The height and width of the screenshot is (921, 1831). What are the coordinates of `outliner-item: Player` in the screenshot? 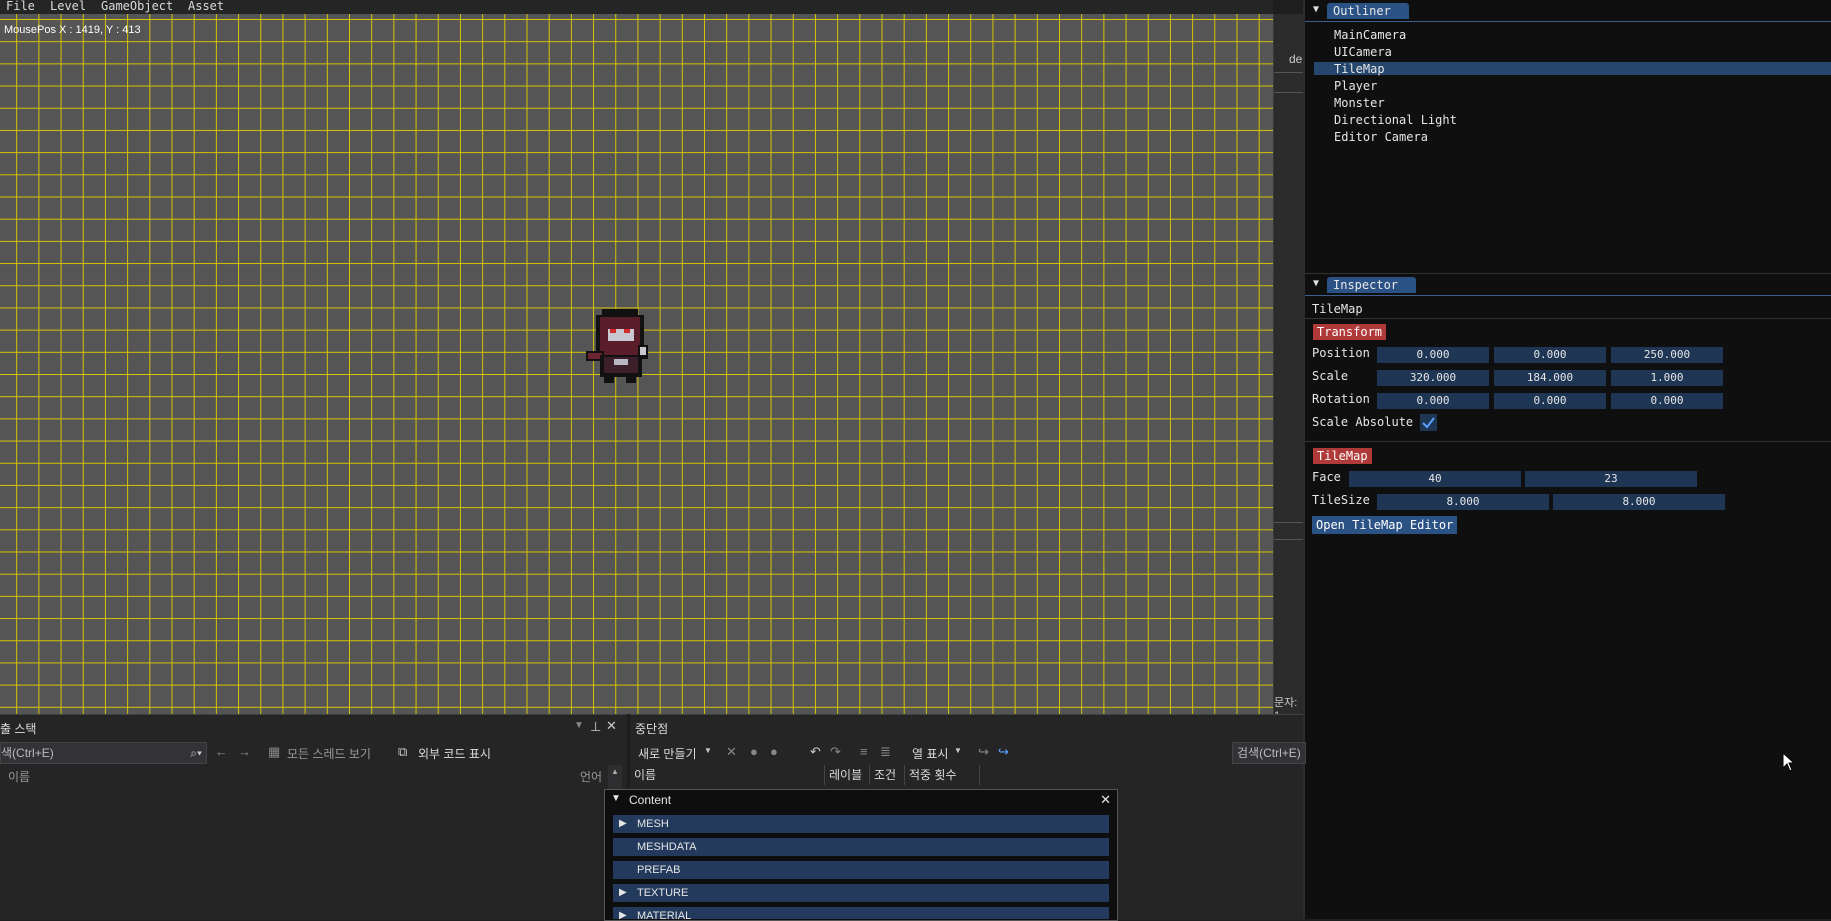 It's located at (1355, 86).